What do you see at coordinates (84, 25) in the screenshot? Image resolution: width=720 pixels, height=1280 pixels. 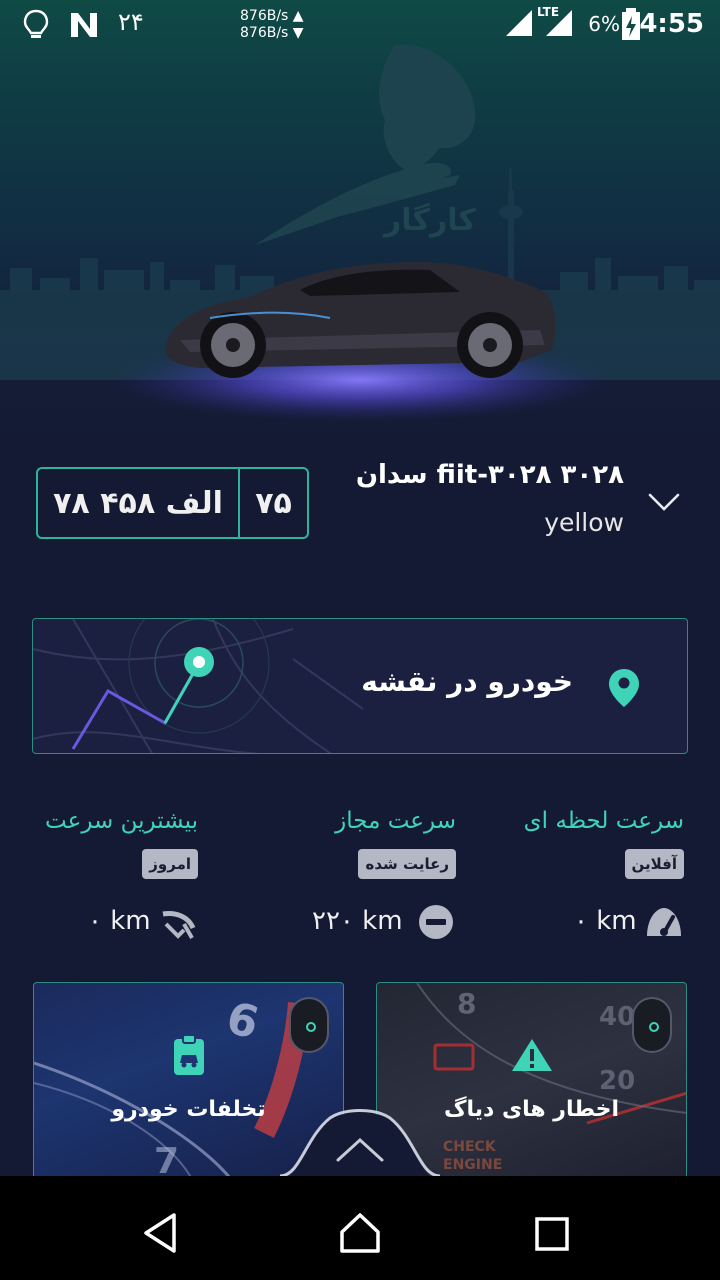 I see `n-notification-icon` at bounding box center [84, 25].